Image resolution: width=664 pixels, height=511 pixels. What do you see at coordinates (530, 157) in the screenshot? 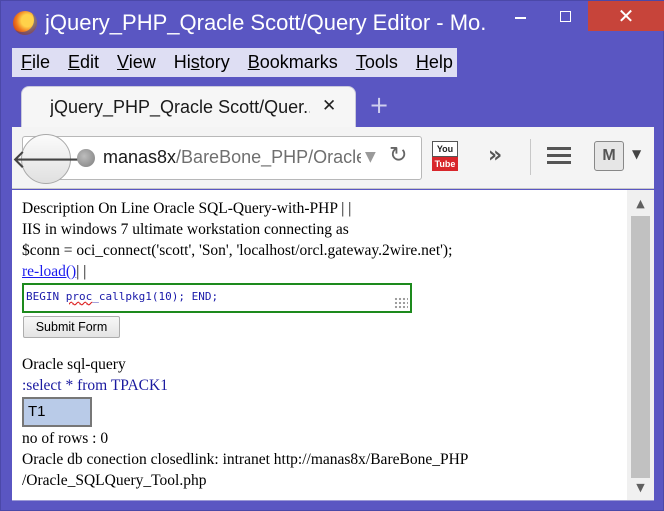
I see `toolbar-divider` at bounding box center [530, 157].